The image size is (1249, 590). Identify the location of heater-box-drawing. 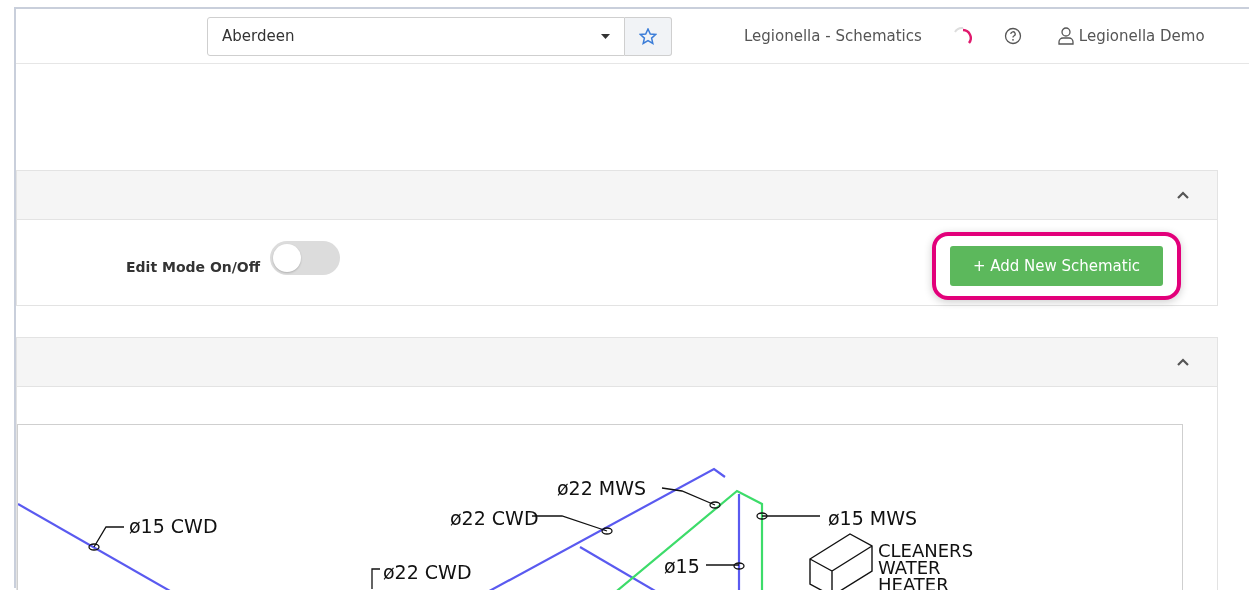
(841, 561).